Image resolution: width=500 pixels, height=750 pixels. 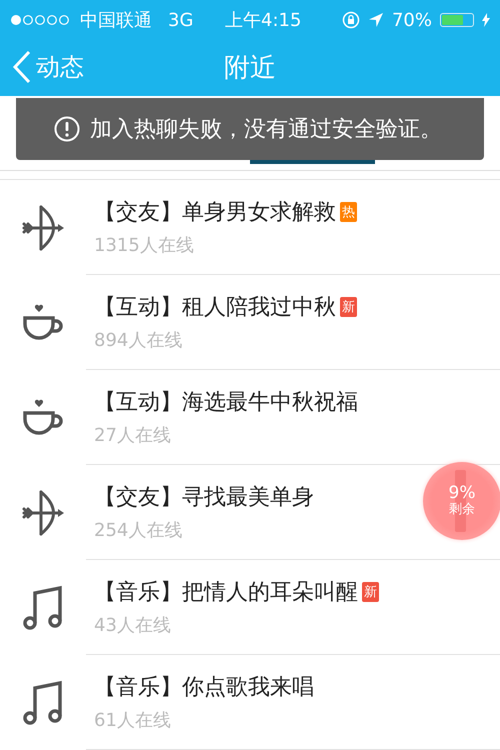 I want to click on topic-title: 【互动】海选最牛中秋祝福, so click(x=226, y=403).